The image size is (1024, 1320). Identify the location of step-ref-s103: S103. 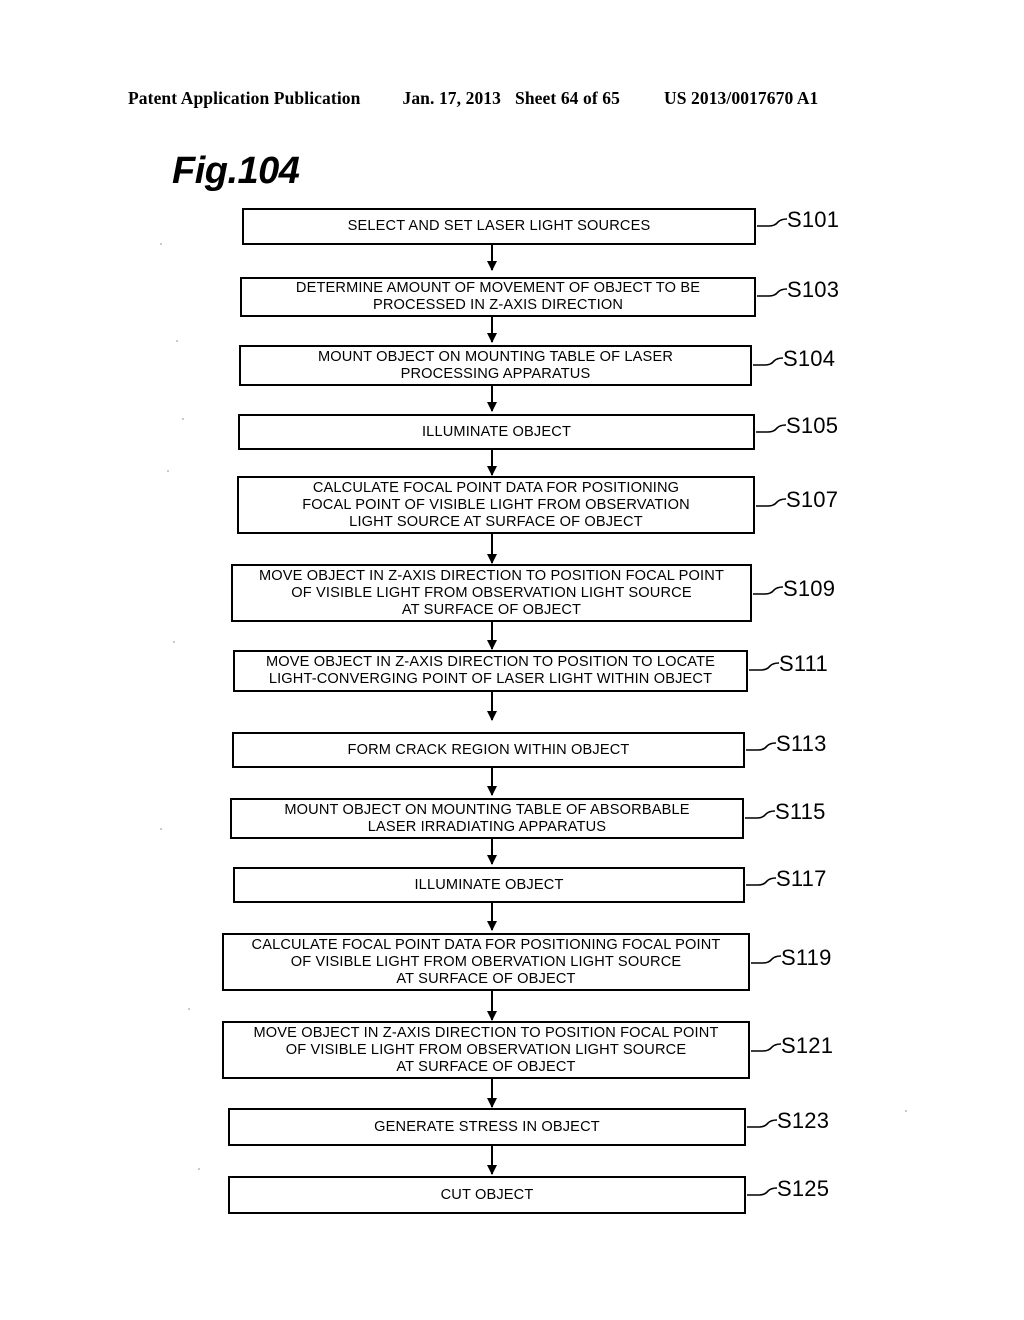
(813, 289).